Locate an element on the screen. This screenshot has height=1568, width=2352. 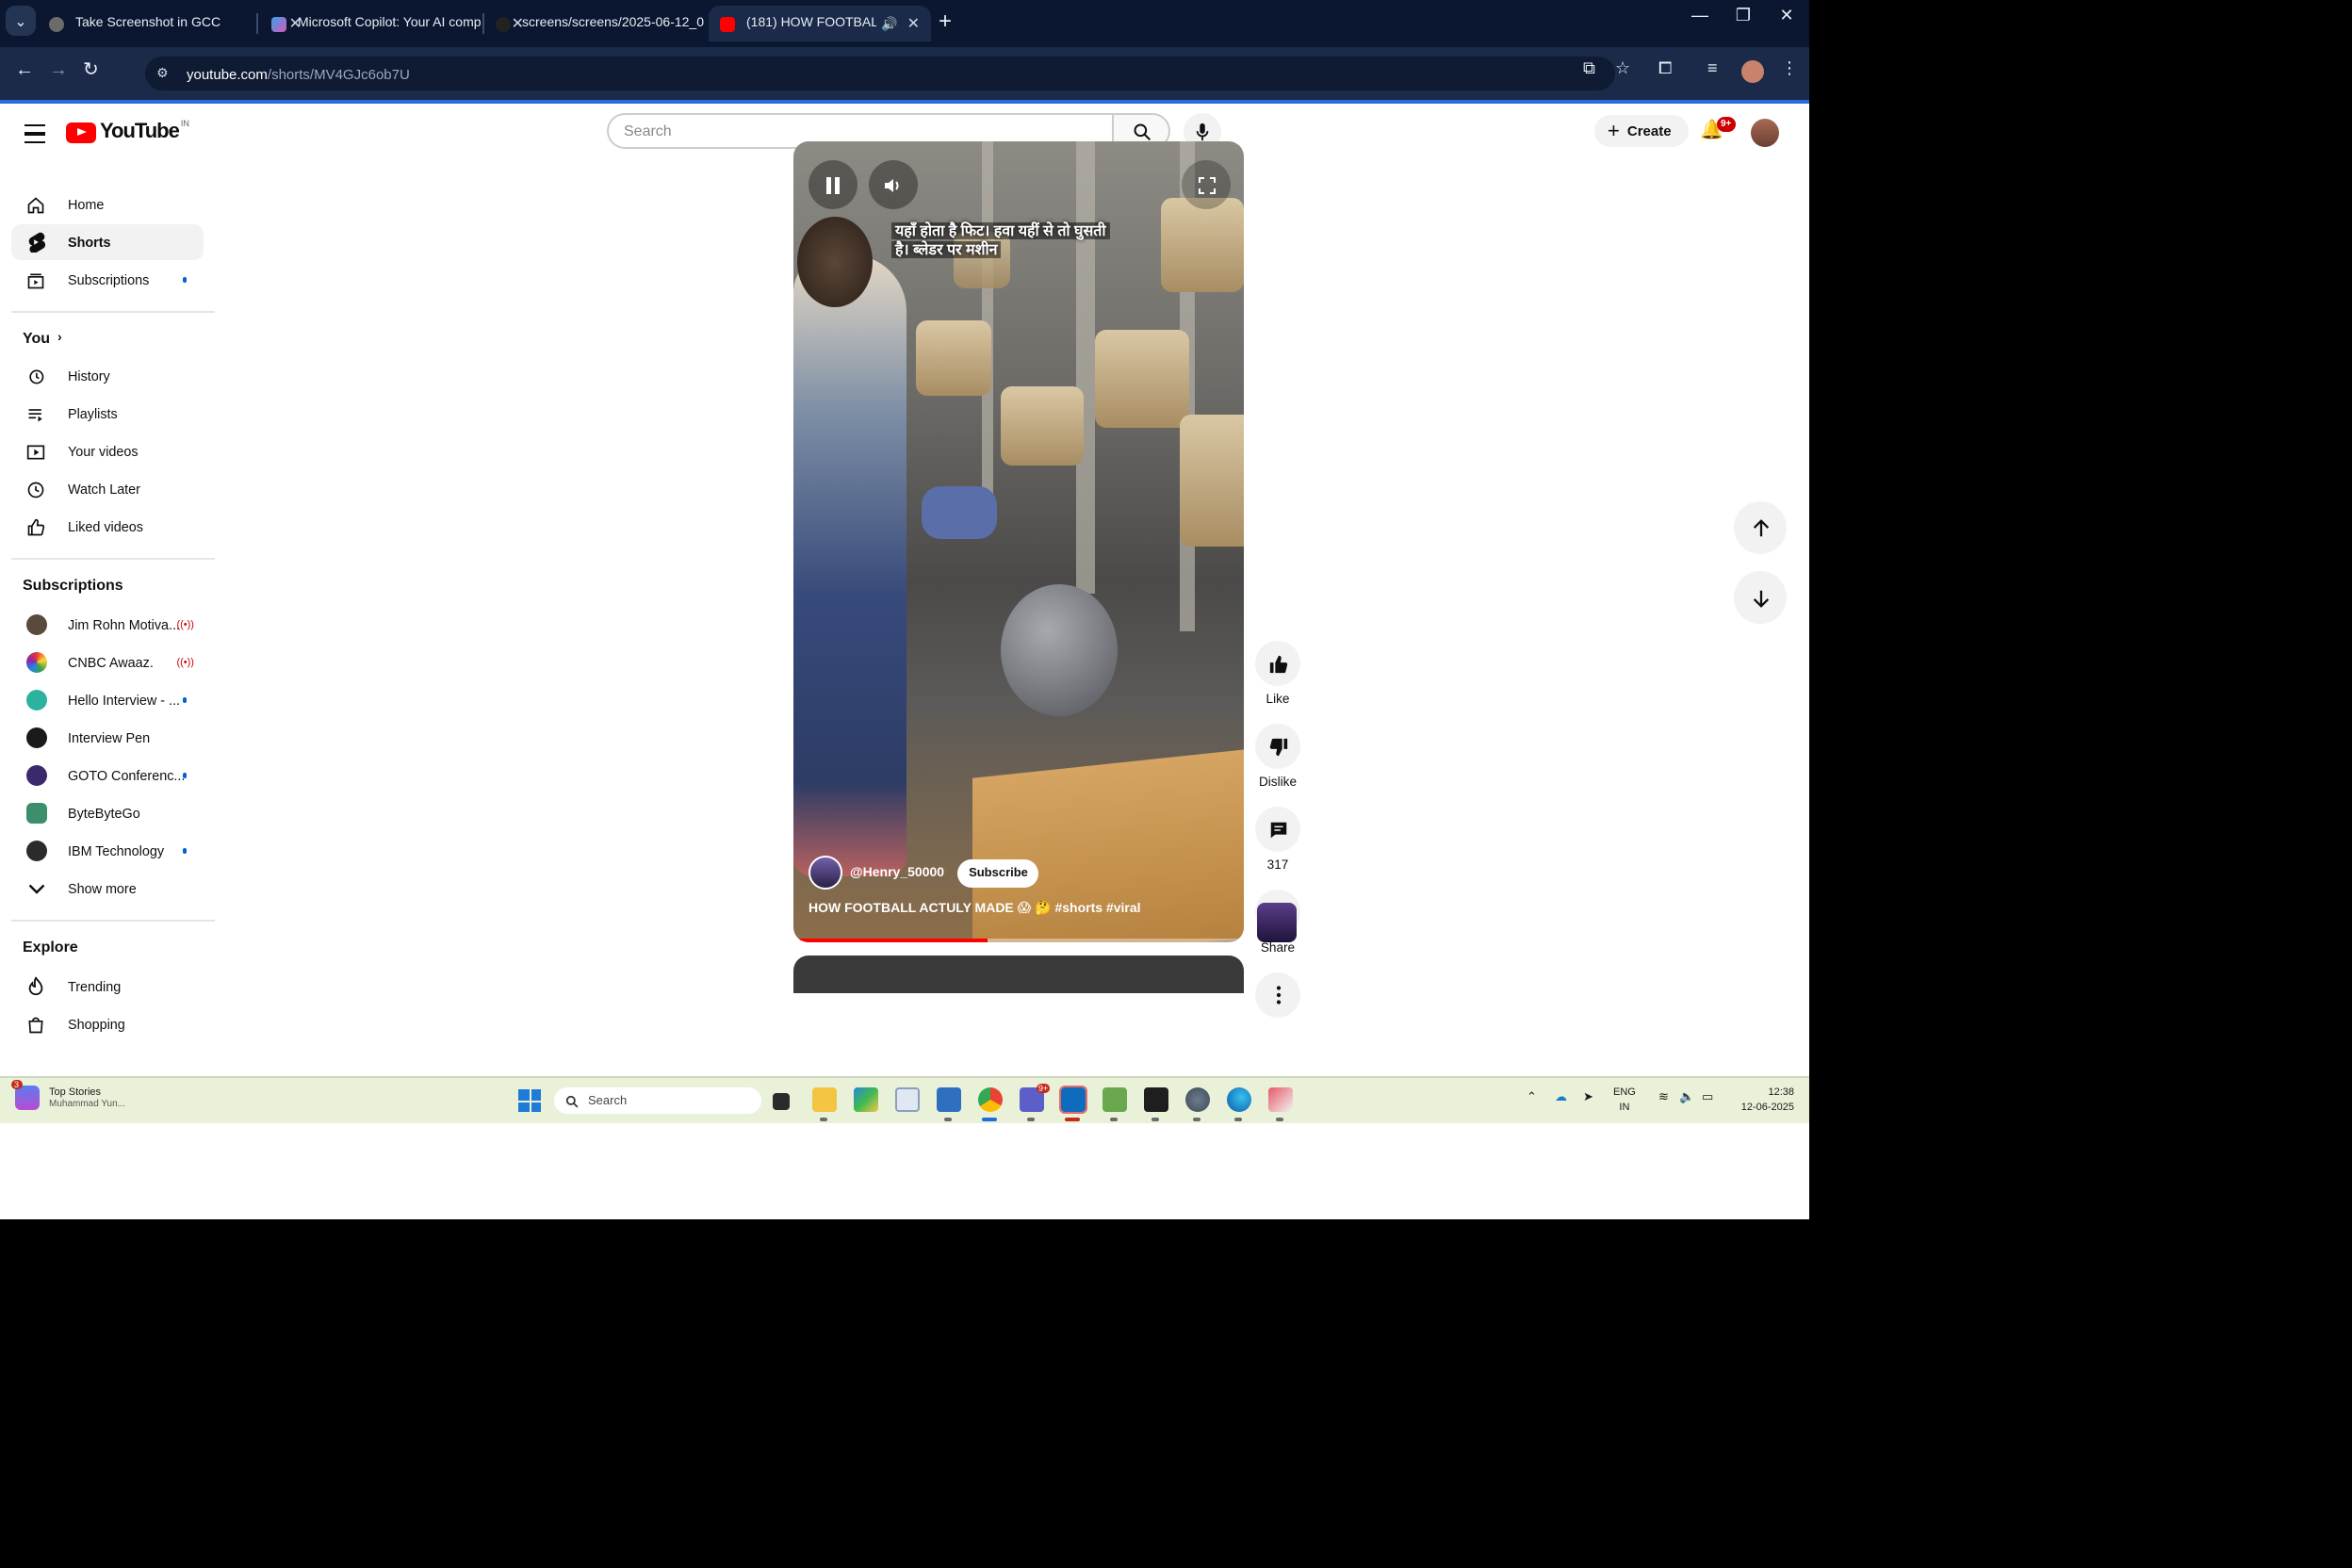
subscription-item: Jim Rohn Motiva... ((•)) is located at coordinates (108, 625).